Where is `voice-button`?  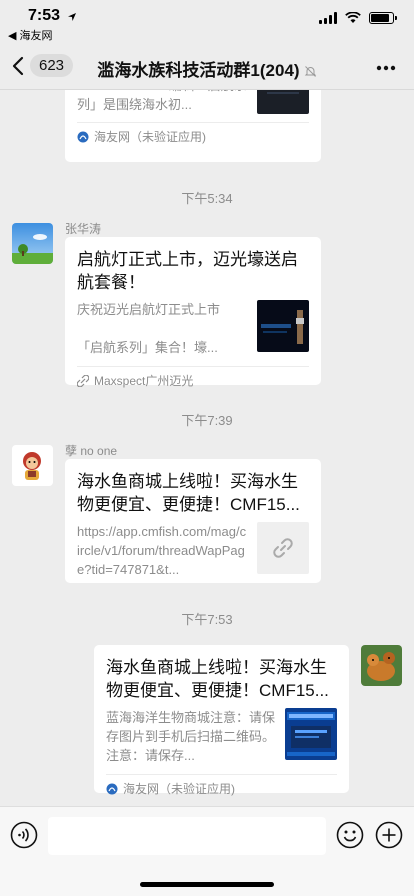
voice-button is located at coordinates (24, 837).